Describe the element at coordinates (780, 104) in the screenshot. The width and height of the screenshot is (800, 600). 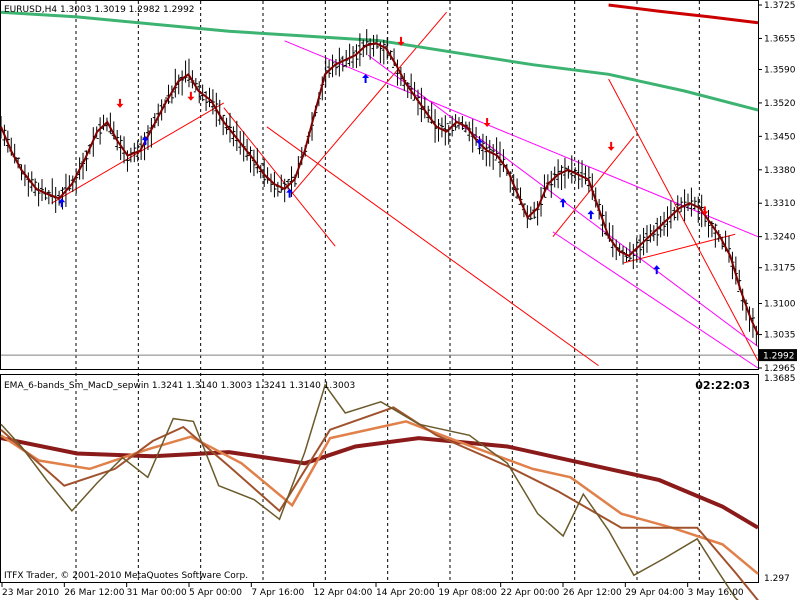
I see `y-tick-label: 1.3520` at that location.